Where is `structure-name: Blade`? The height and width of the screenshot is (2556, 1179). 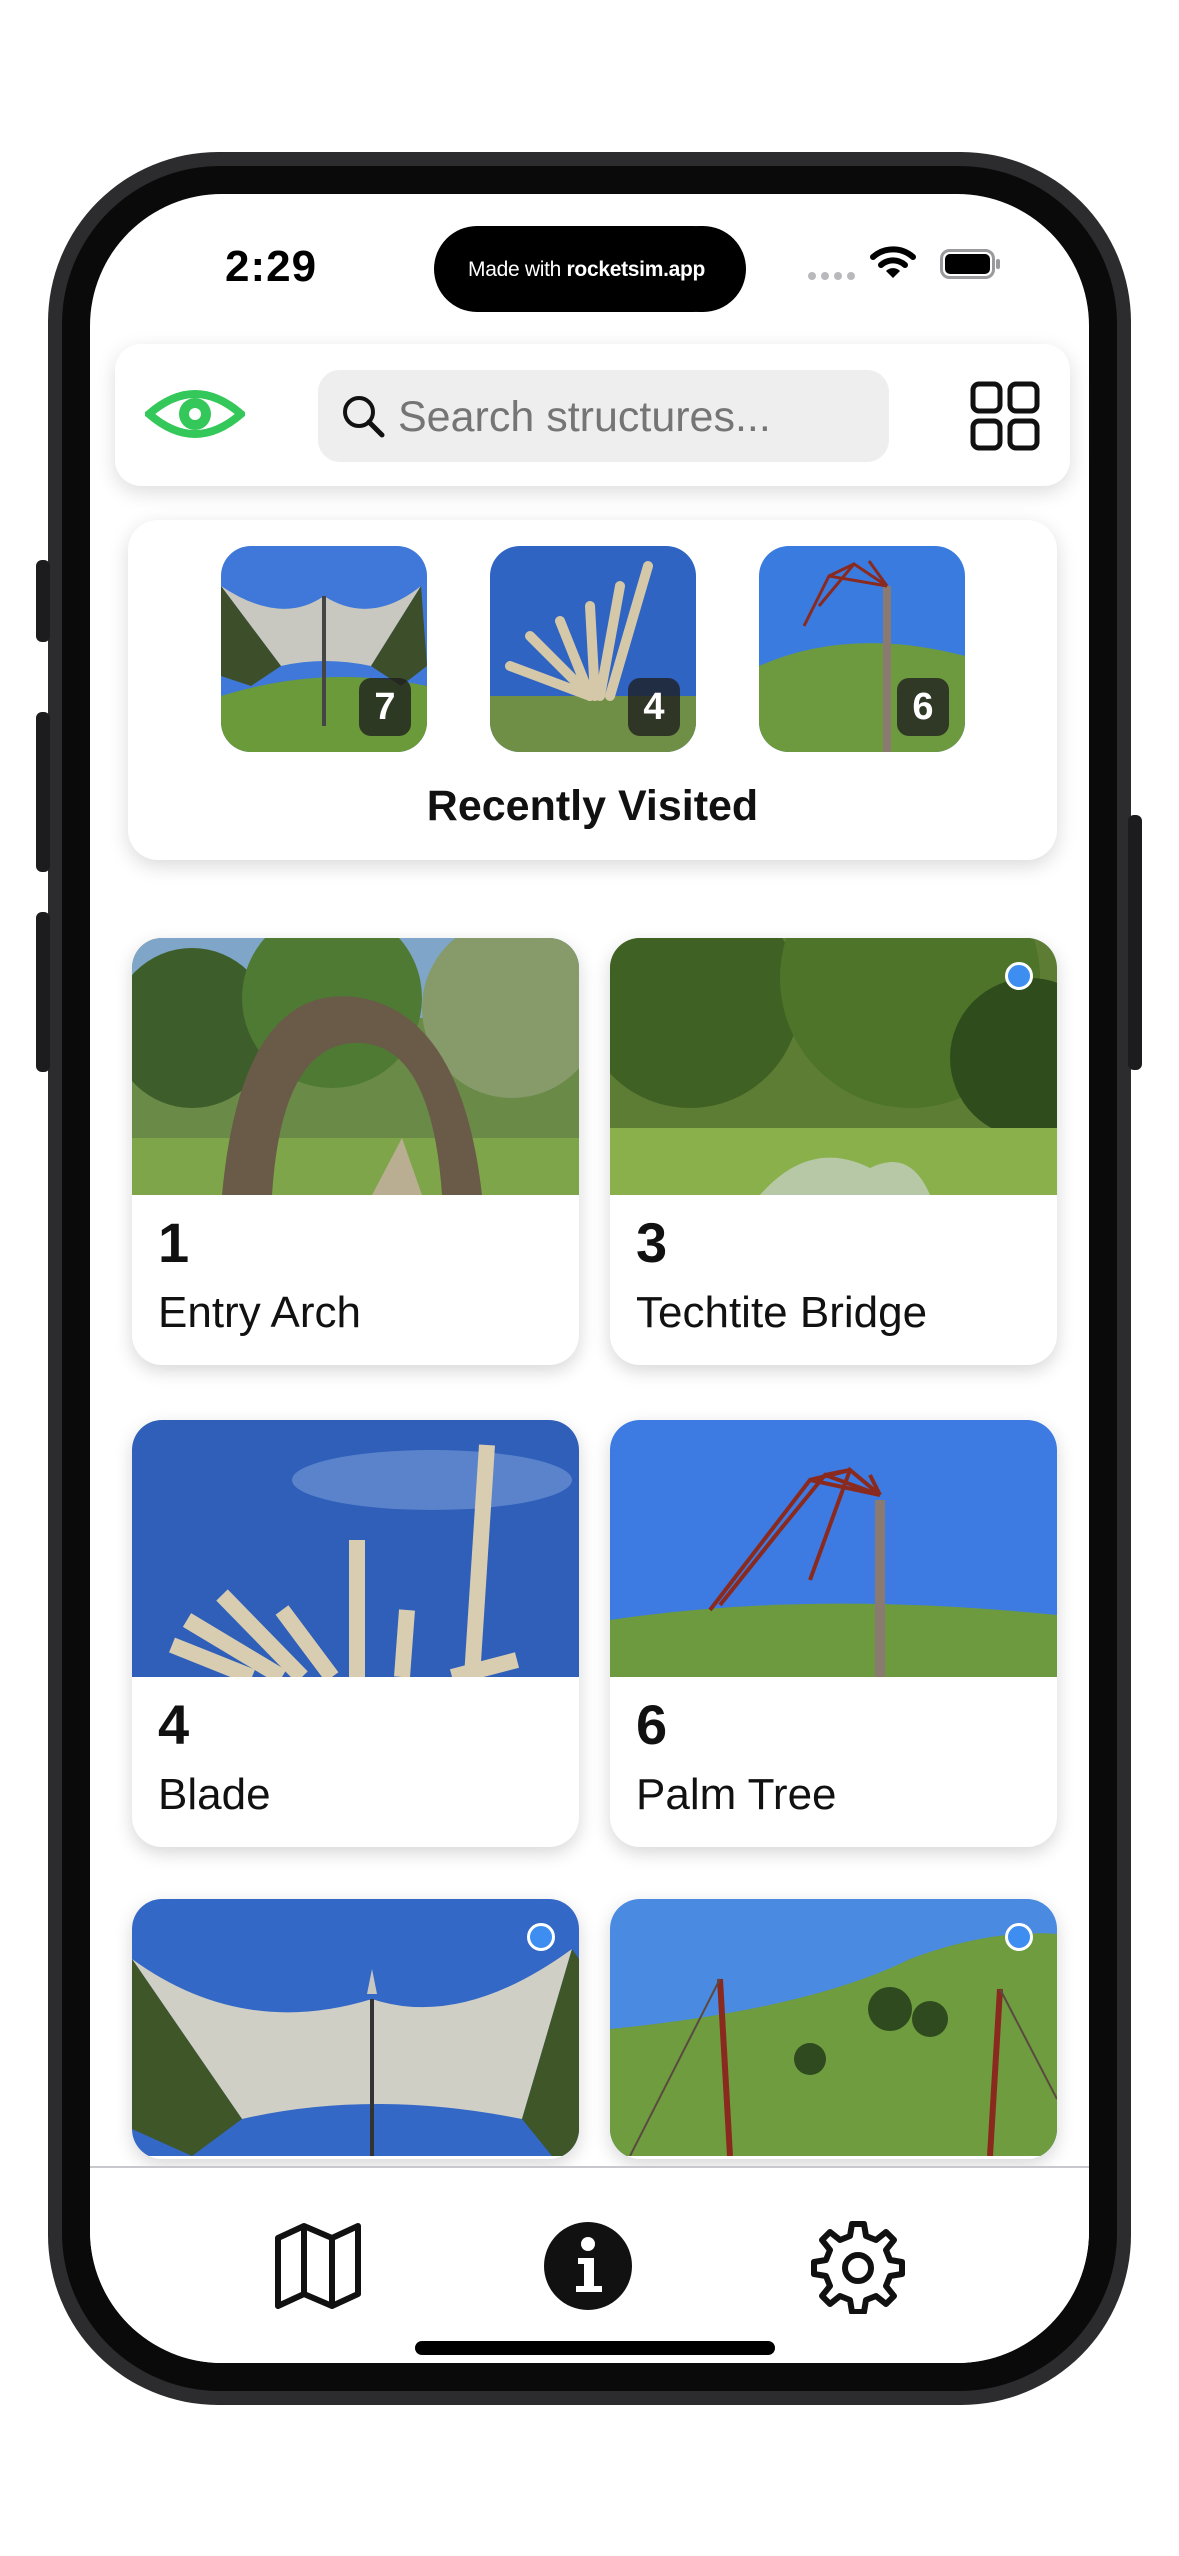
structure-name: Blade is located at coordinates (214, 1794).